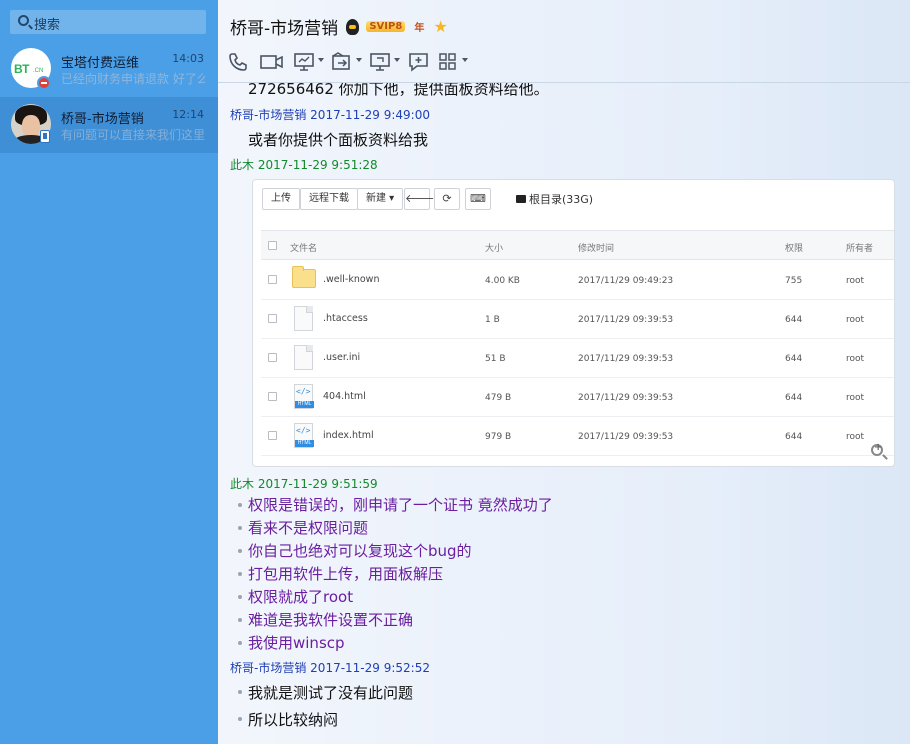 This screenshot has width=910, height=744. I want to click on disk-icon, so click(521, 199).